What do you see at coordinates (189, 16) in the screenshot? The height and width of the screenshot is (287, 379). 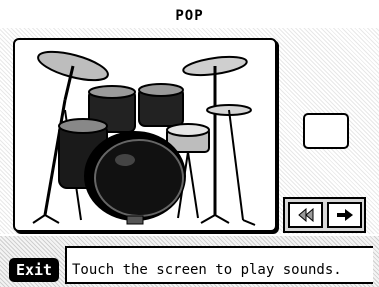 I see `screen-title: POP` at bounding box center [189, 16].